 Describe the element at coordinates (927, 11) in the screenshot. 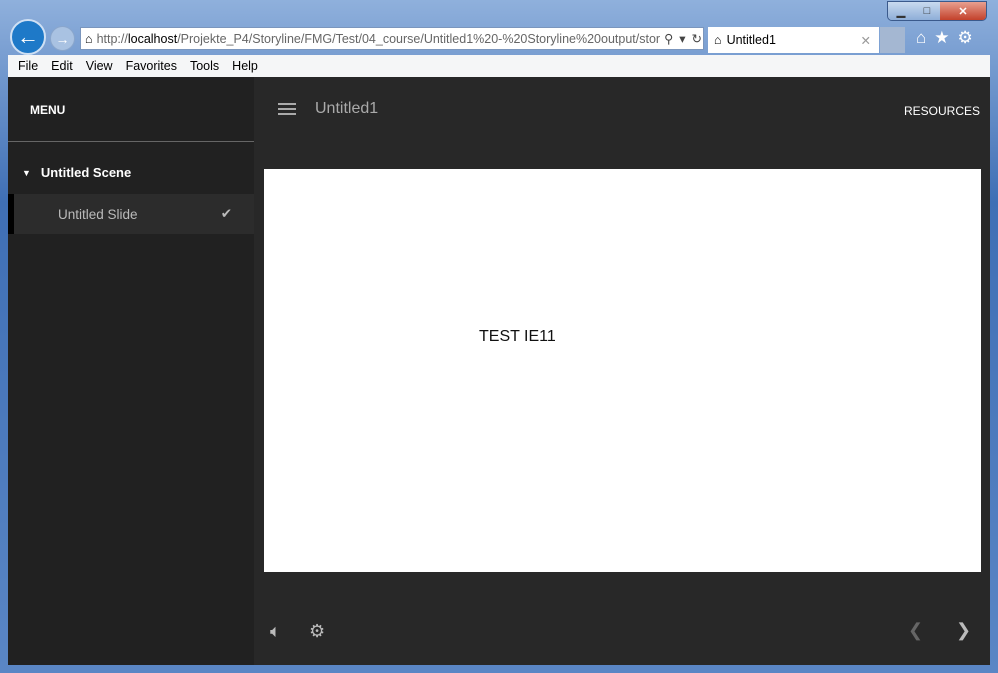

I see `maximize-button: □` at that location.